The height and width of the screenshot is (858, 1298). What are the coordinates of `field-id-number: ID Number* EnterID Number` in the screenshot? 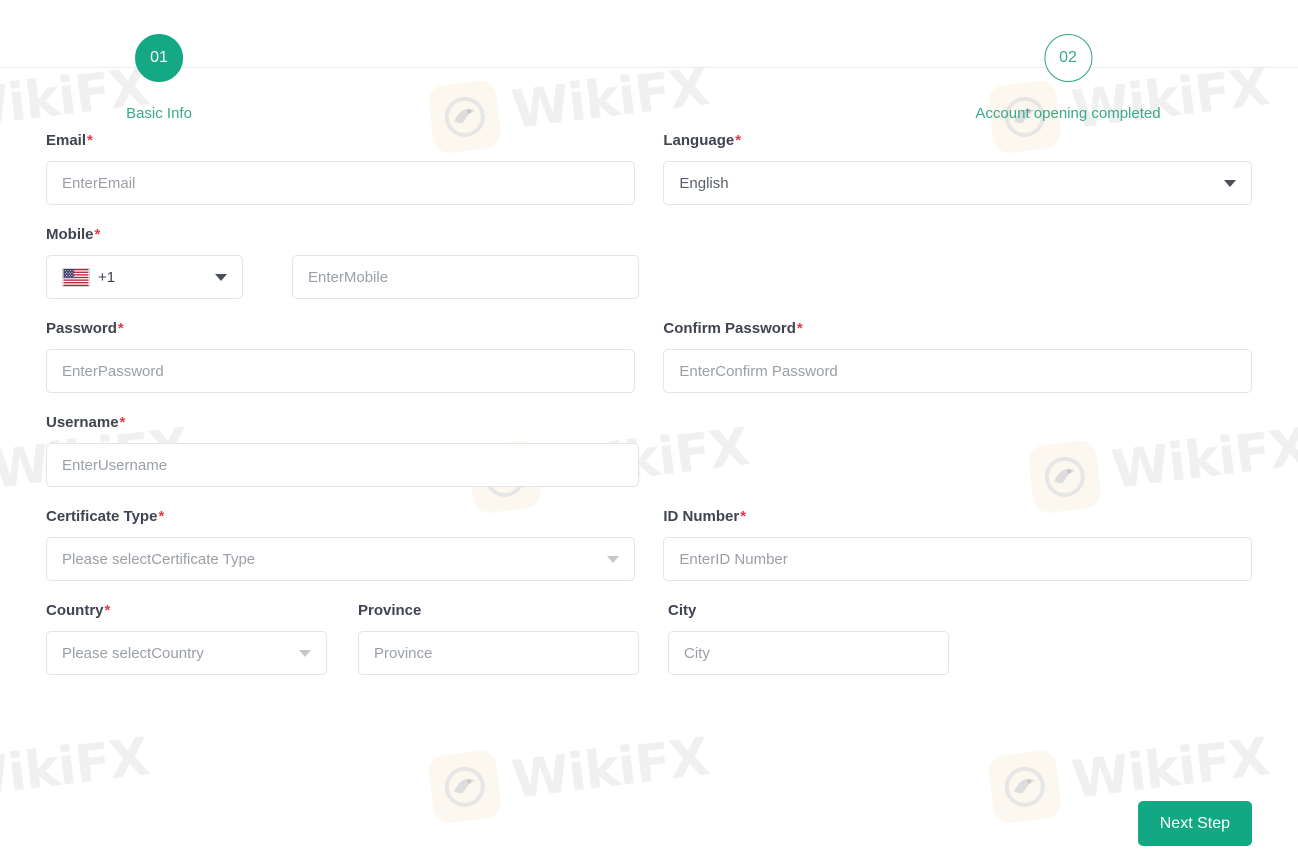 It's located at (957, 544).